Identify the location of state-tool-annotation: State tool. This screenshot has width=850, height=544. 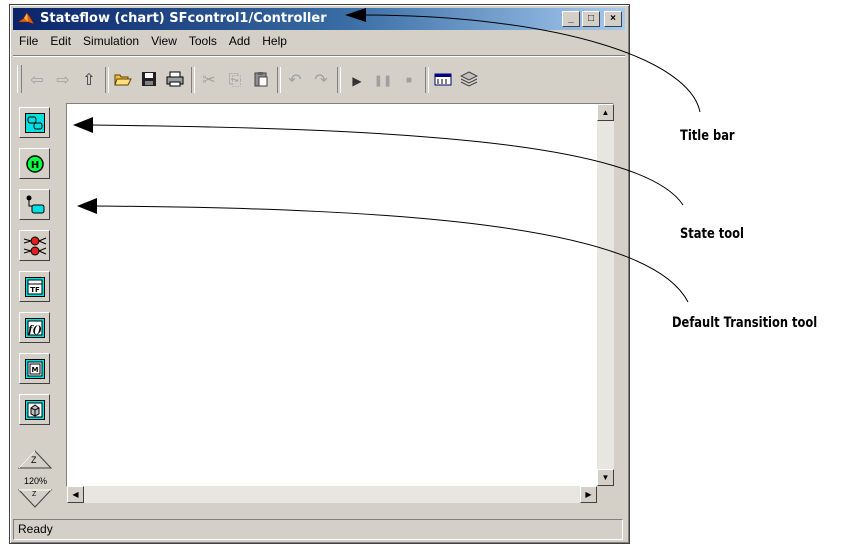
(712, 234).